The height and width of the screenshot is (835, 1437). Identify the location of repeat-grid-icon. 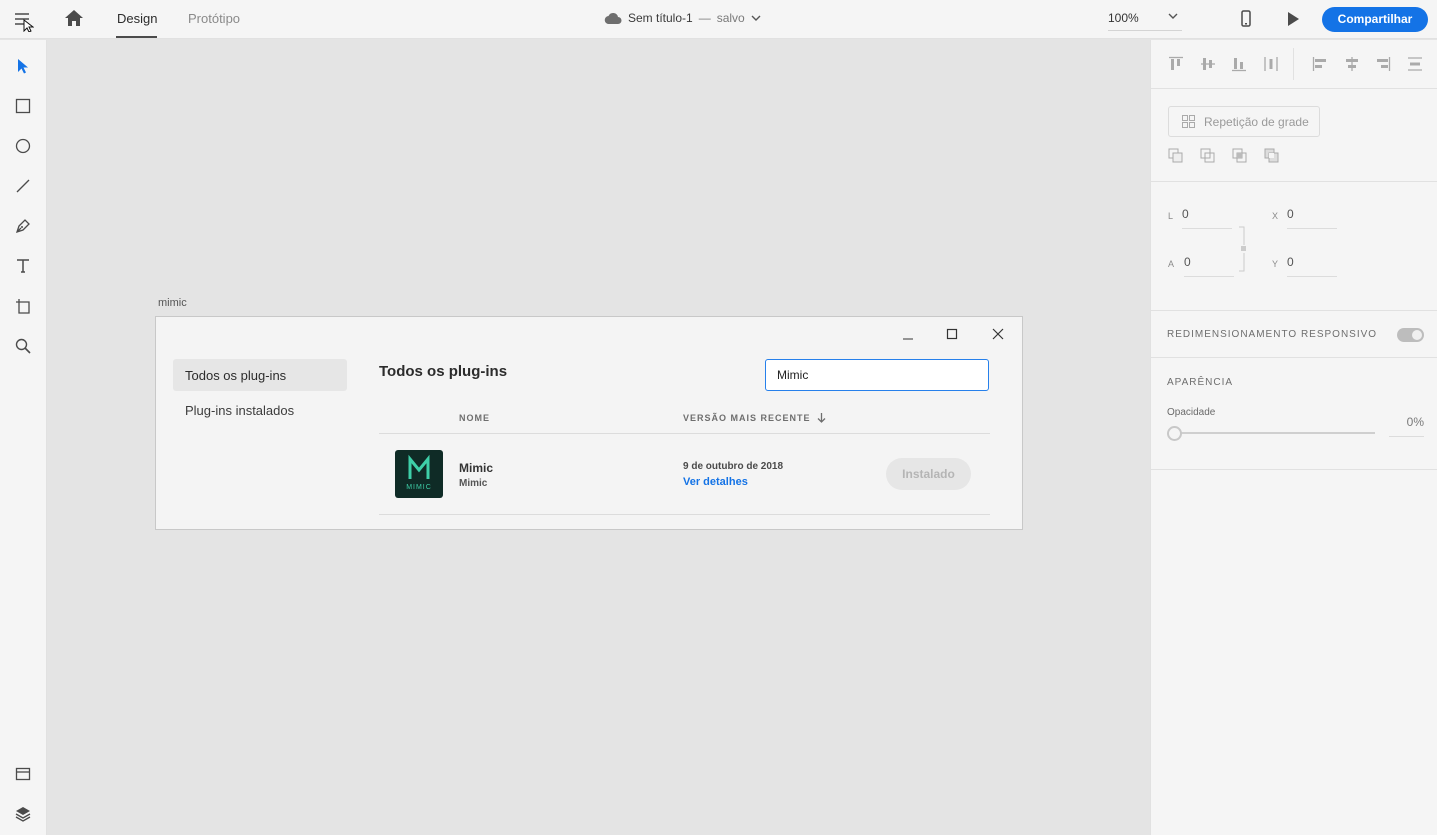
(1188, 121).